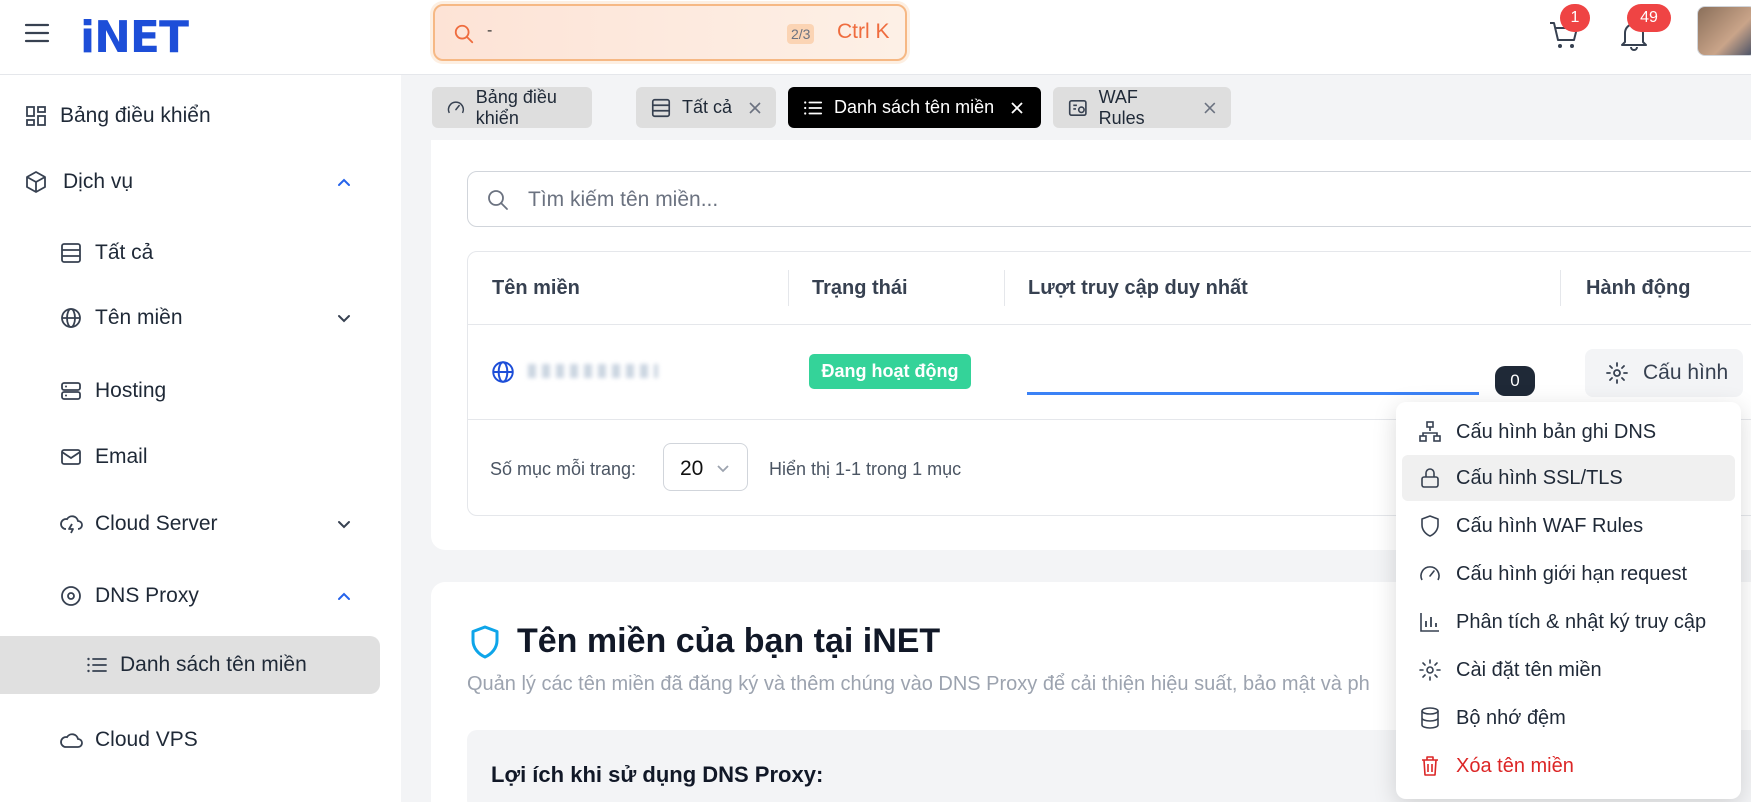 Image resolution: width=1751 pixels, height=802 pixels. Describe the element at coordinates (200, 391) in the screenshot. I see `sidebar-item-hosting: Hosting` at that location.